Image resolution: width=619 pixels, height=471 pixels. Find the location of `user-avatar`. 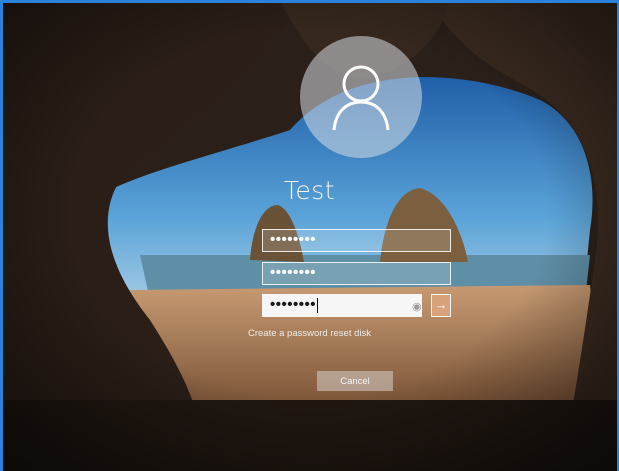

user-avatar is located at coordinates (361, 97).